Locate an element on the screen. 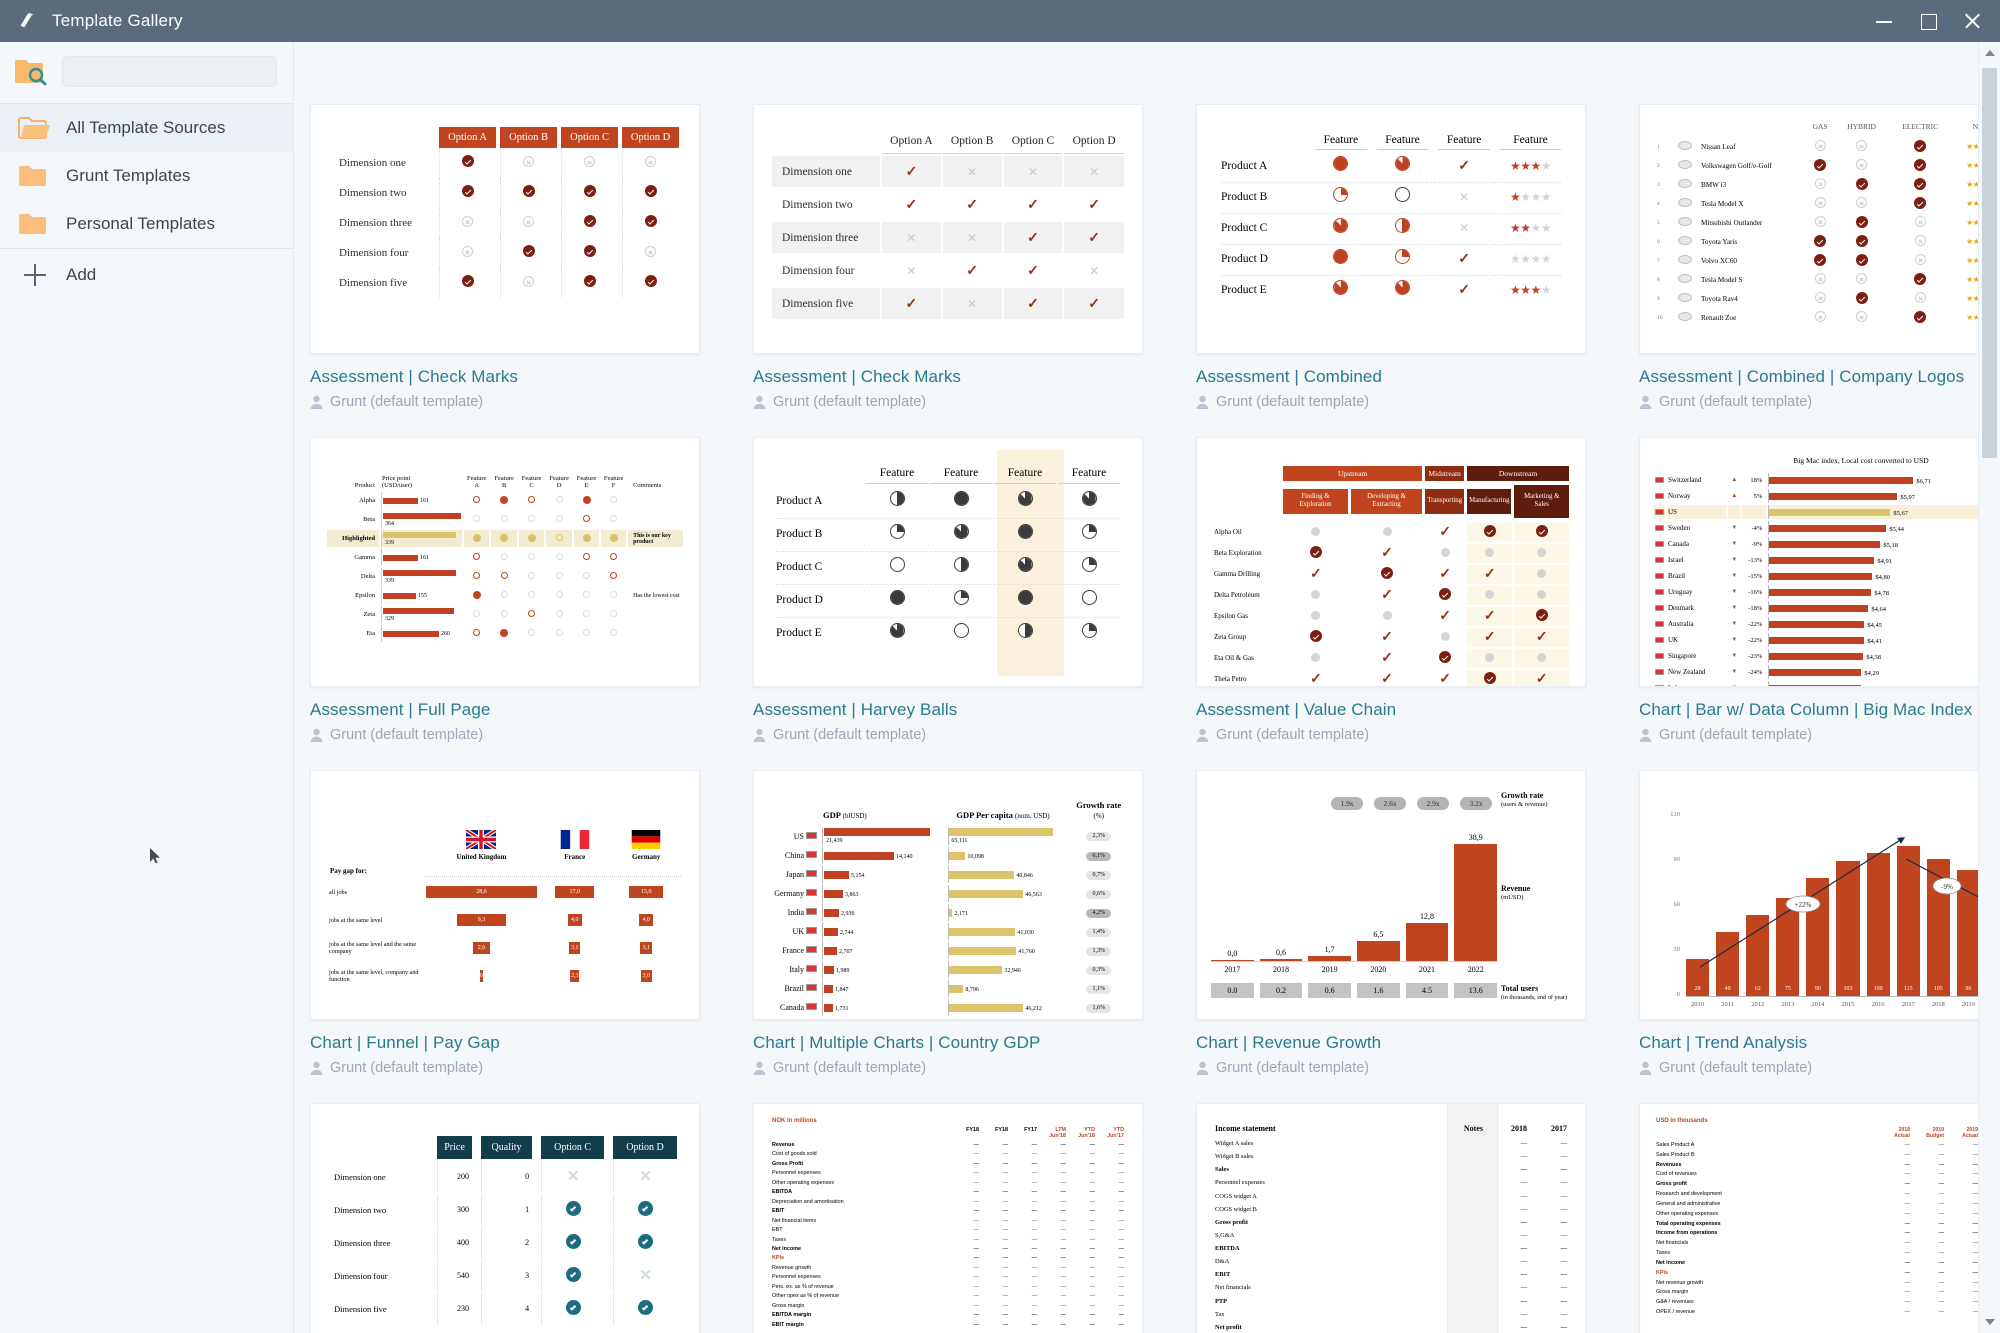 Image resolution: width=2000 pixels, height=1333 pixels. card-title: Assessment | Combined is located at coordinates (1391, 377).